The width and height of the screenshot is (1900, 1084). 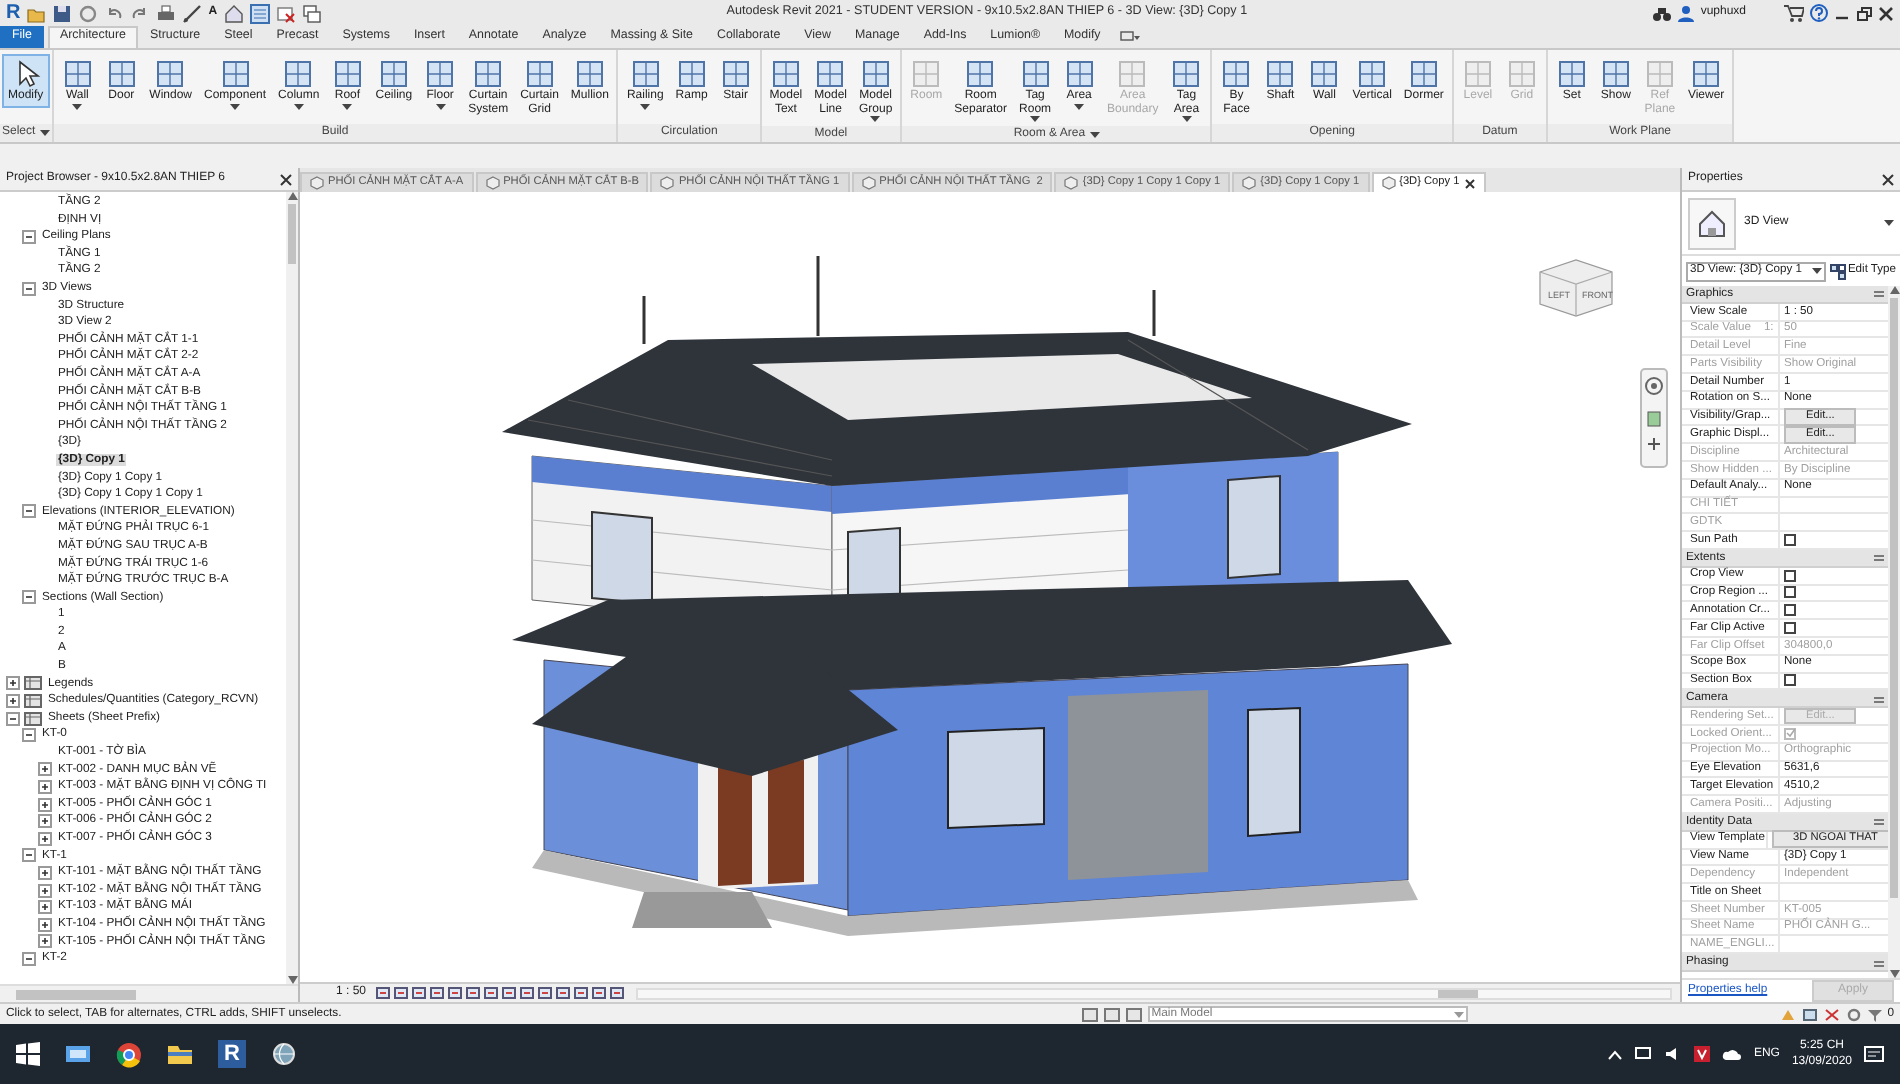 I want to click on redo-icon, so click(x=140, y=13).